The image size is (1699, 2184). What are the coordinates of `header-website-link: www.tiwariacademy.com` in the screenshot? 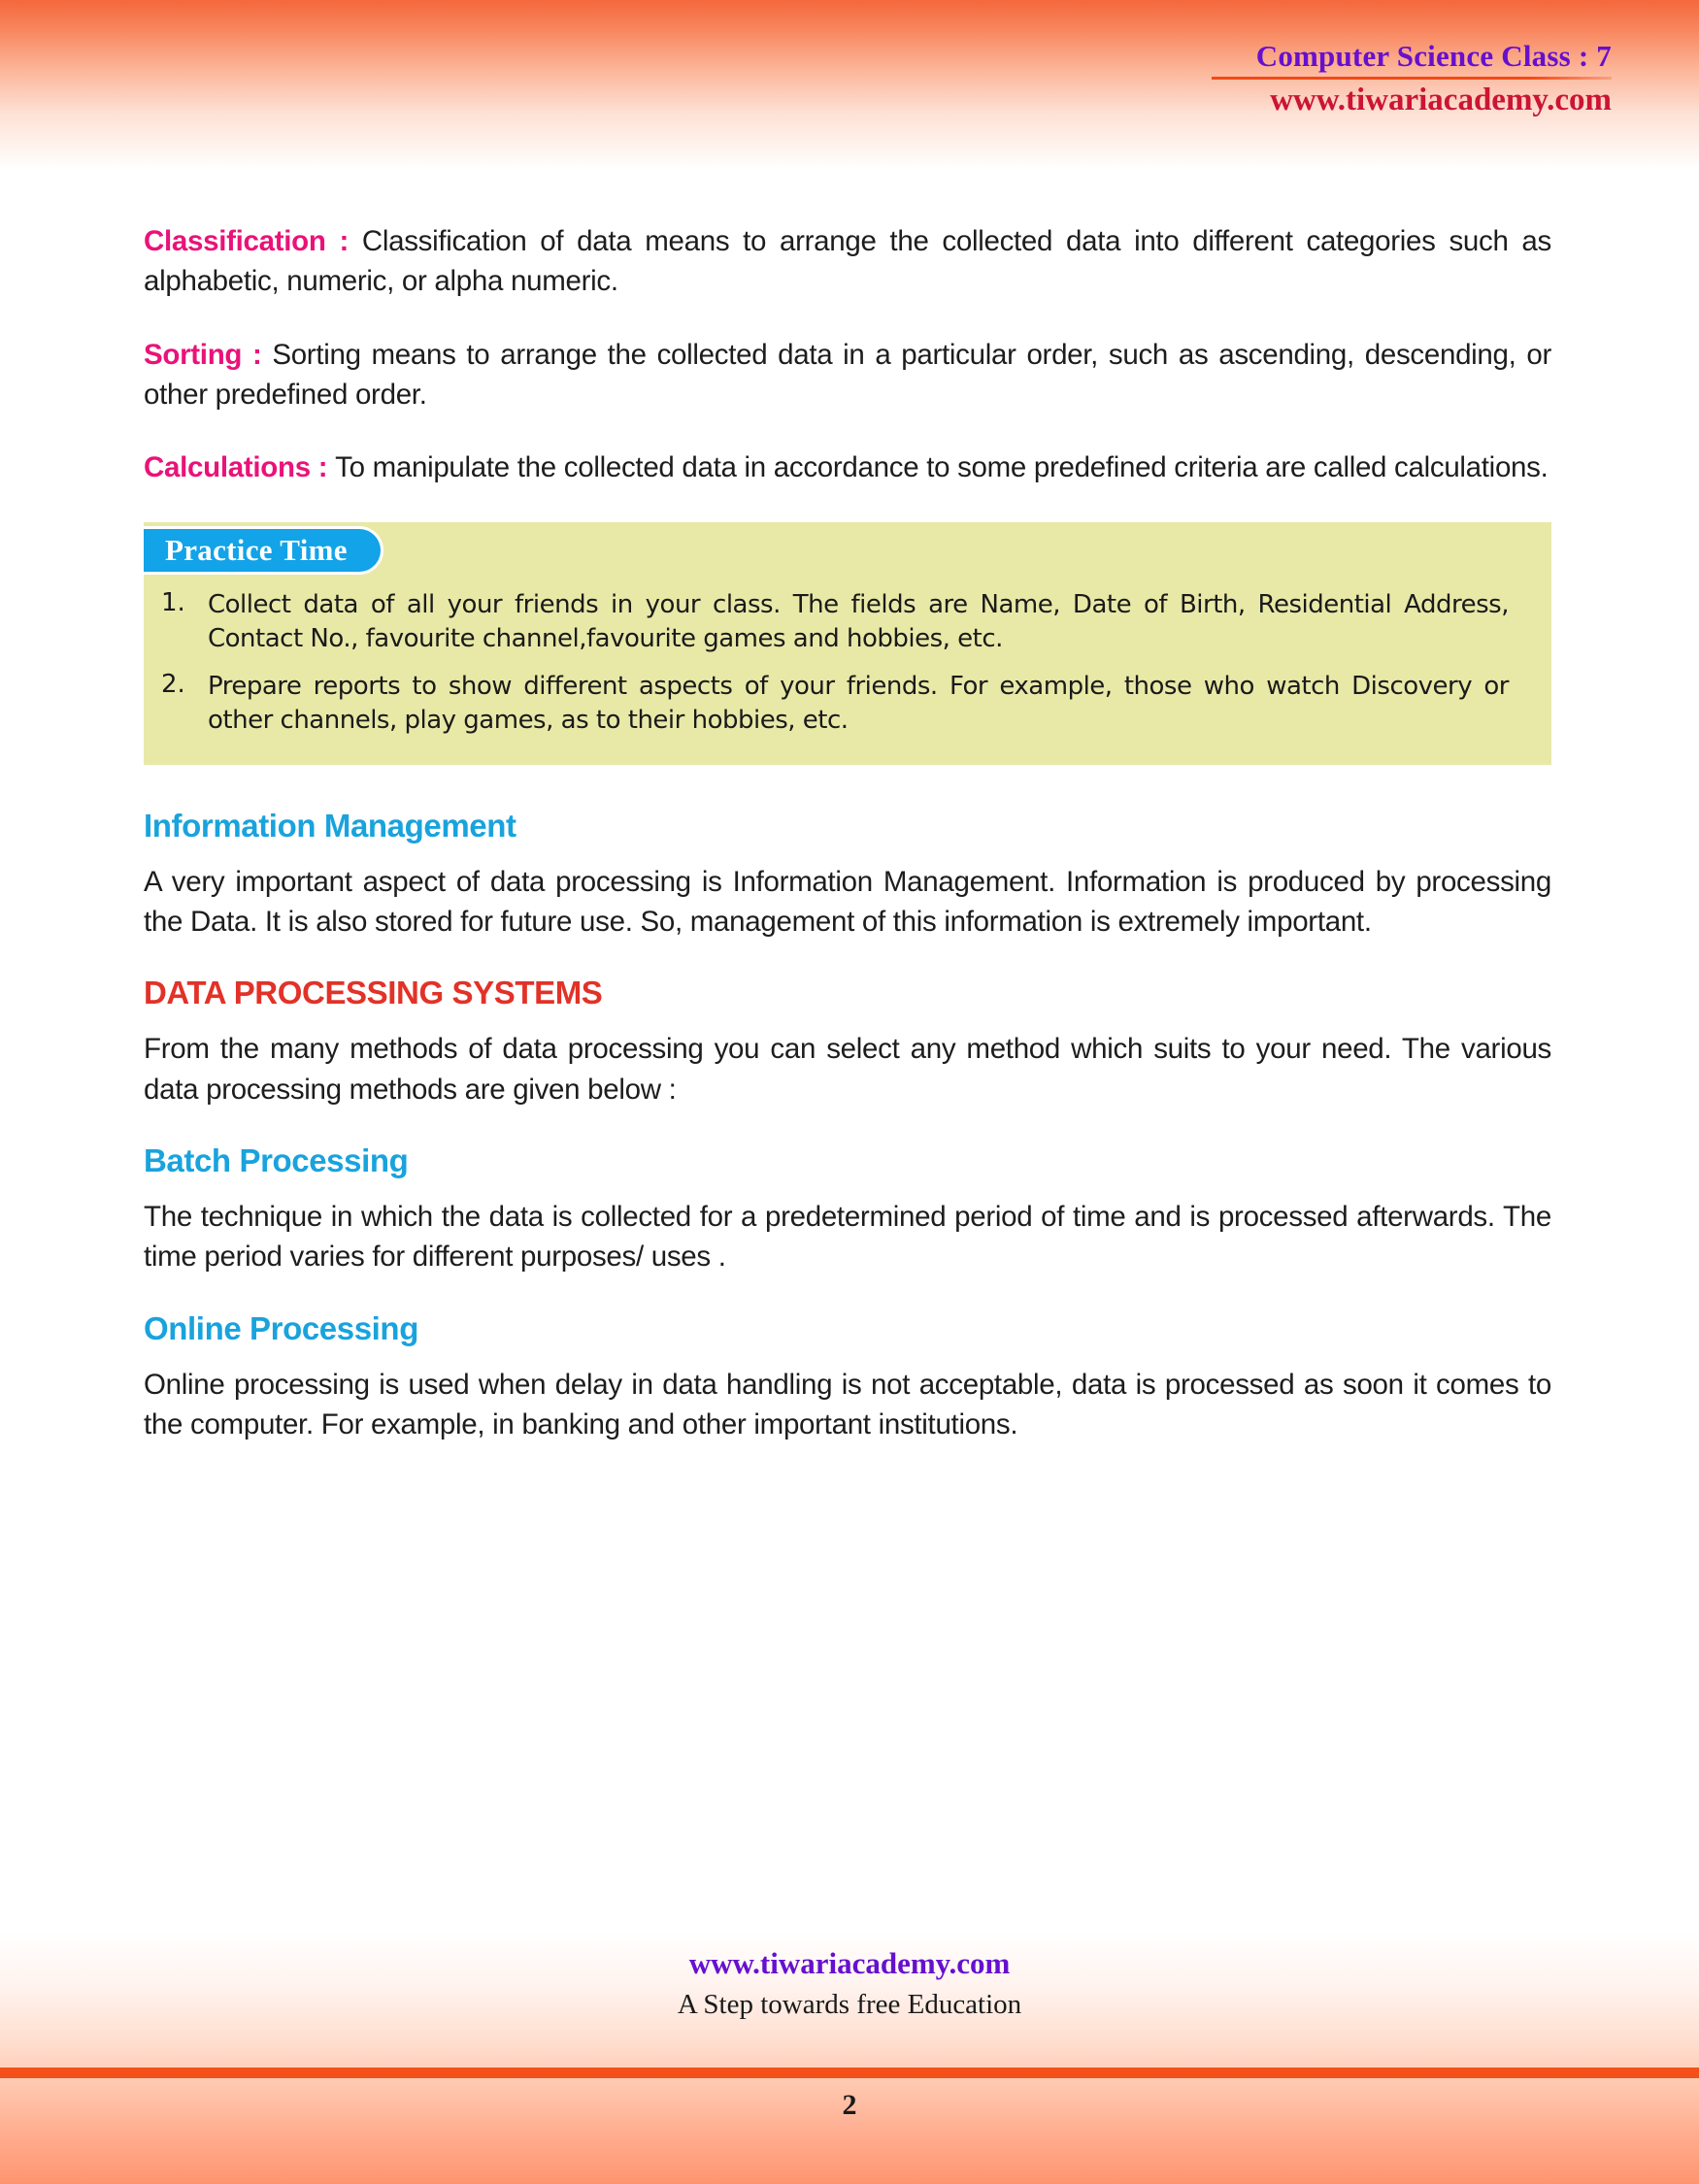 It's located at (1340, 101).